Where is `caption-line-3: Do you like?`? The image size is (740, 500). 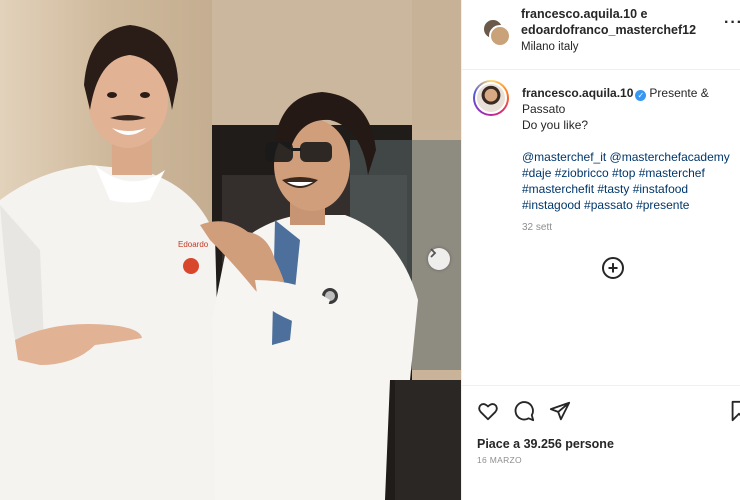 caption-line-3: Do you like? is located at coordinates (555, 125).